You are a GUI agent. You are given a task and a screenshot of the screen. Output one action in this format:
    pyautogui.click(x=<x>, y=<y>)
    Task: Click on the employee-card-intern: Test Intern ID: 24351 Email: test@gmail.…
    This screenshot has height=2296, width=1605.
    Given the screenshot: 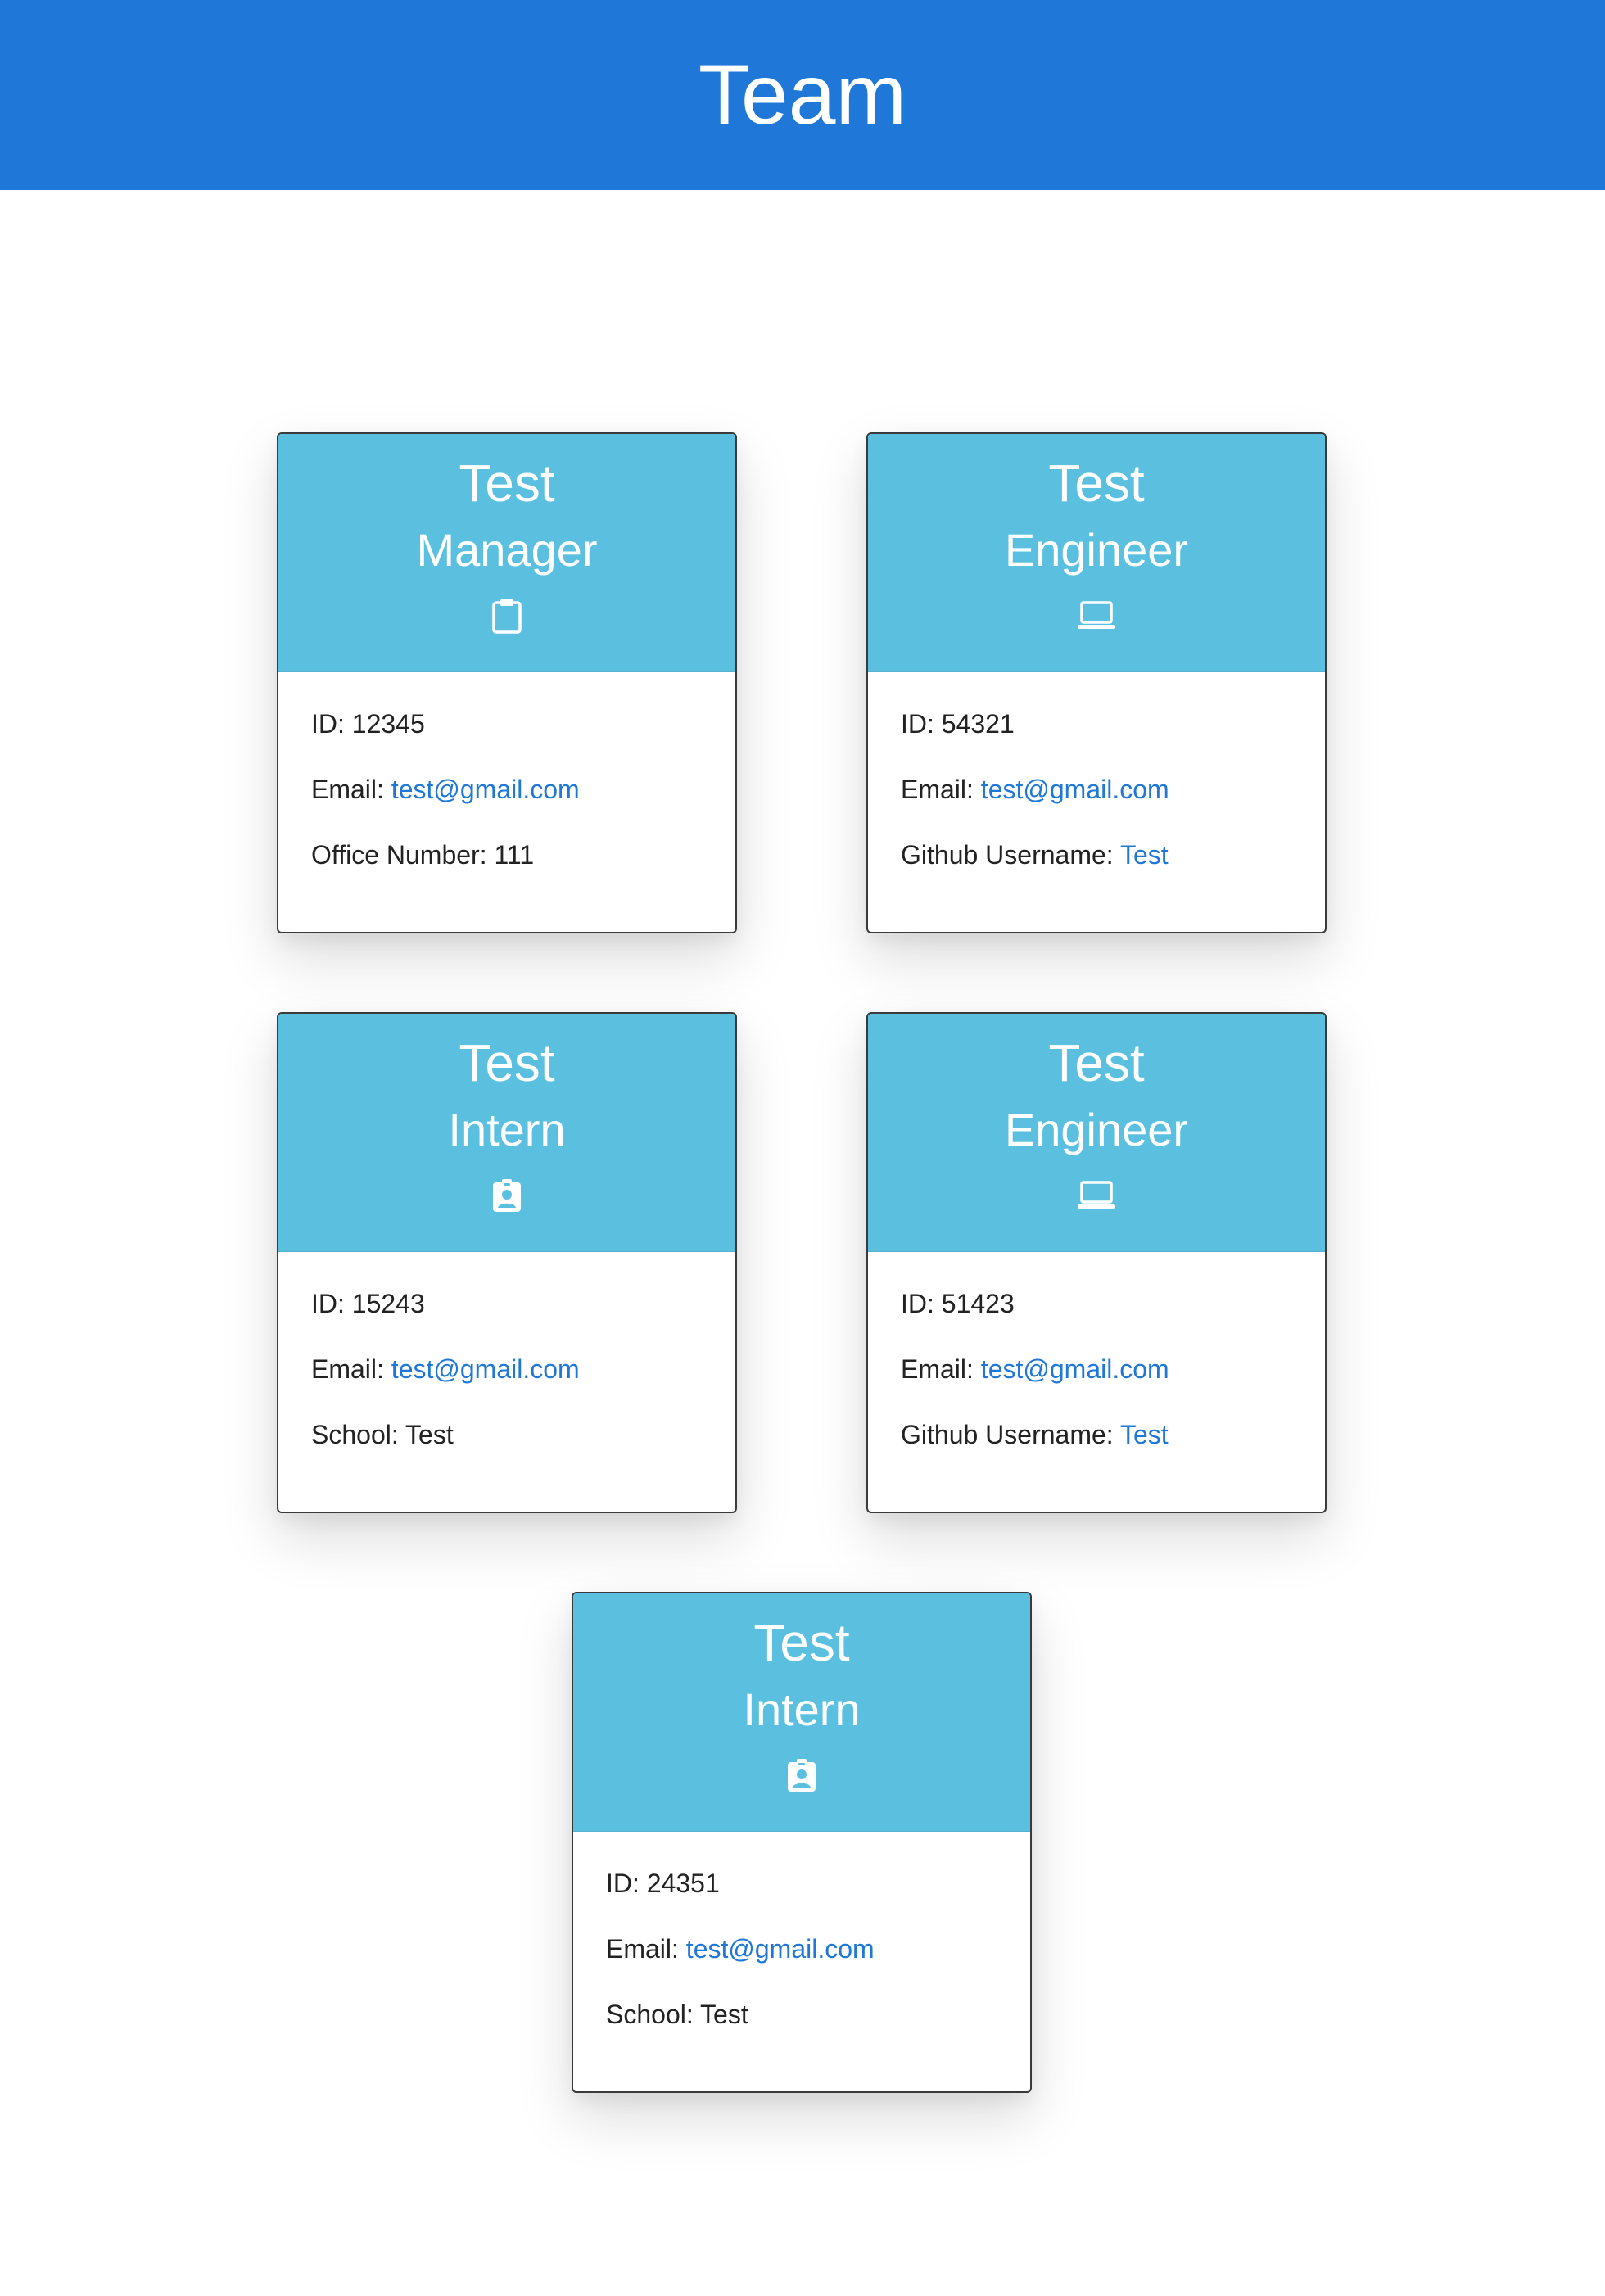 What is the action you would take?
    pyautogui.click(x=802, y=1842)
    